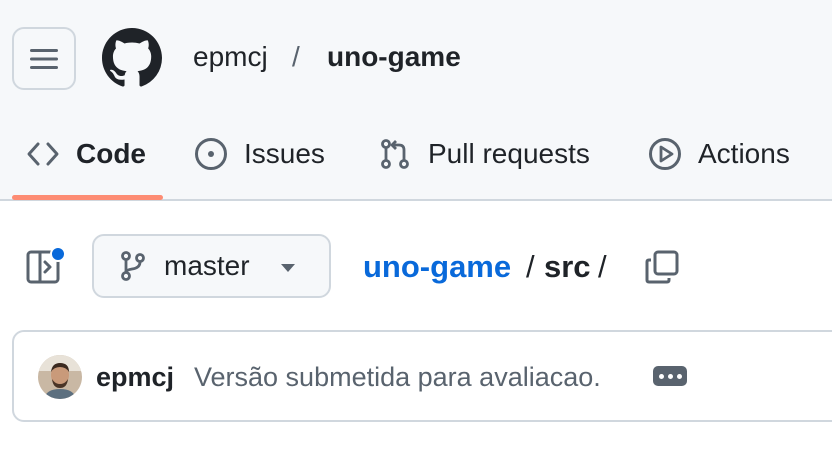  Describe the element at coordinates (230, 57) in the screenshot. I see `repo-owner-link: epmcj` at that location.